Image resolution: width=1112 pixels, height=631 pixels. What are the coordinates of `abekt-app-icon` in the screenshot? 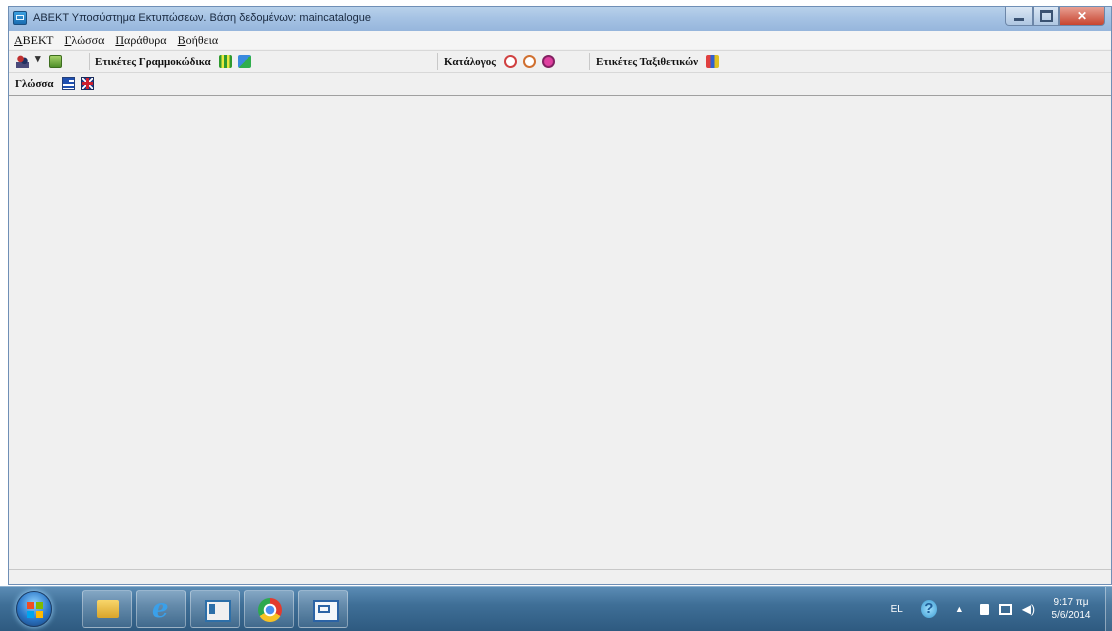 It's located at (326, 611).